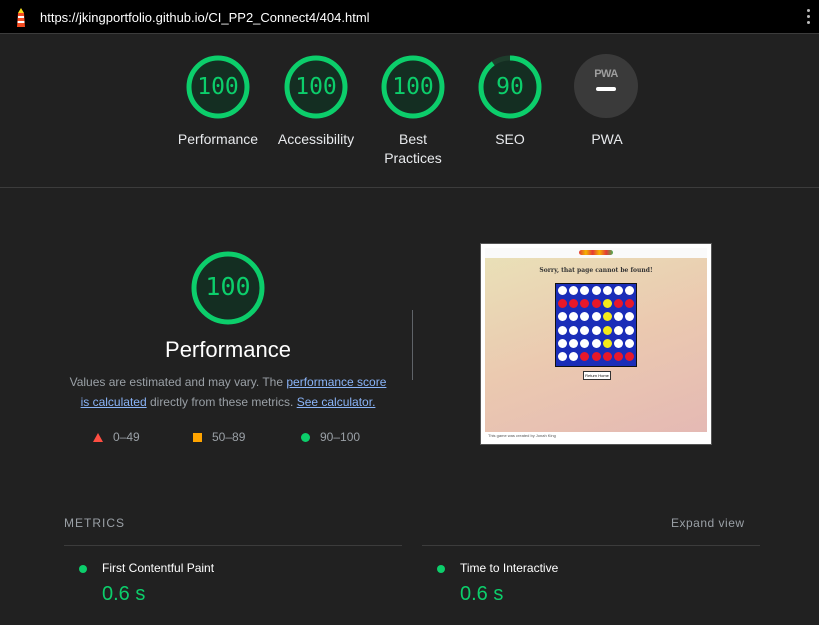  What do you see at coordinates (596, 436) in the screenshot?
I see `screenshot-footer: This game was created by Jonah King` at bounding box center [596, 436].